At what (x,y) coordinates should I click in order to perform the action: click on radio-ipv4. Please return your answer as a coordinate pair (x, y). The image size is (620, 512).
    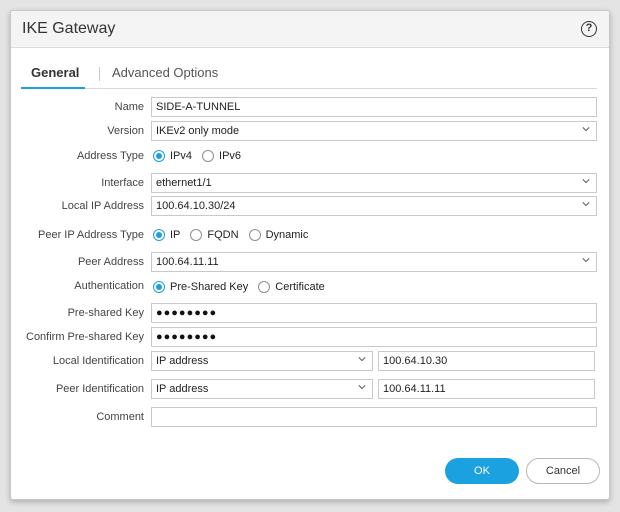
    Looking at the image, I should click on (159, 156).